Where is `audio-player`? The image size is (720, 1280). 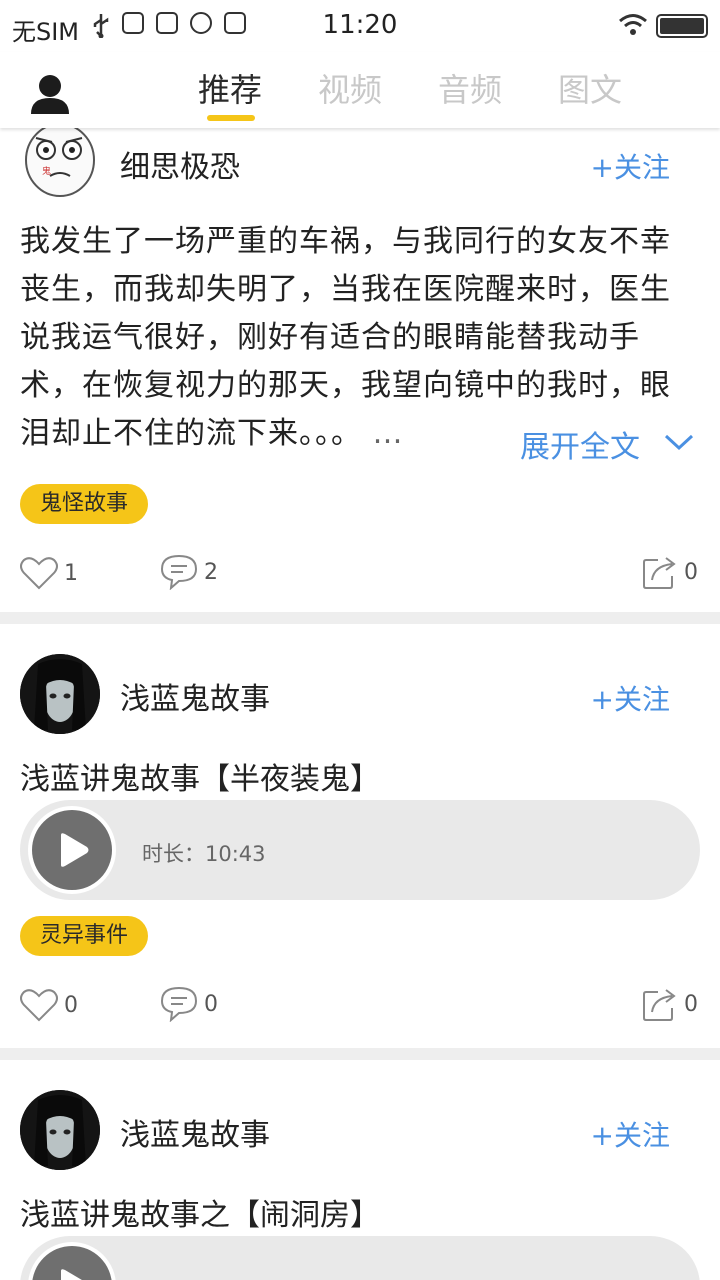
audio-player is located at coordinates (360, 1258).